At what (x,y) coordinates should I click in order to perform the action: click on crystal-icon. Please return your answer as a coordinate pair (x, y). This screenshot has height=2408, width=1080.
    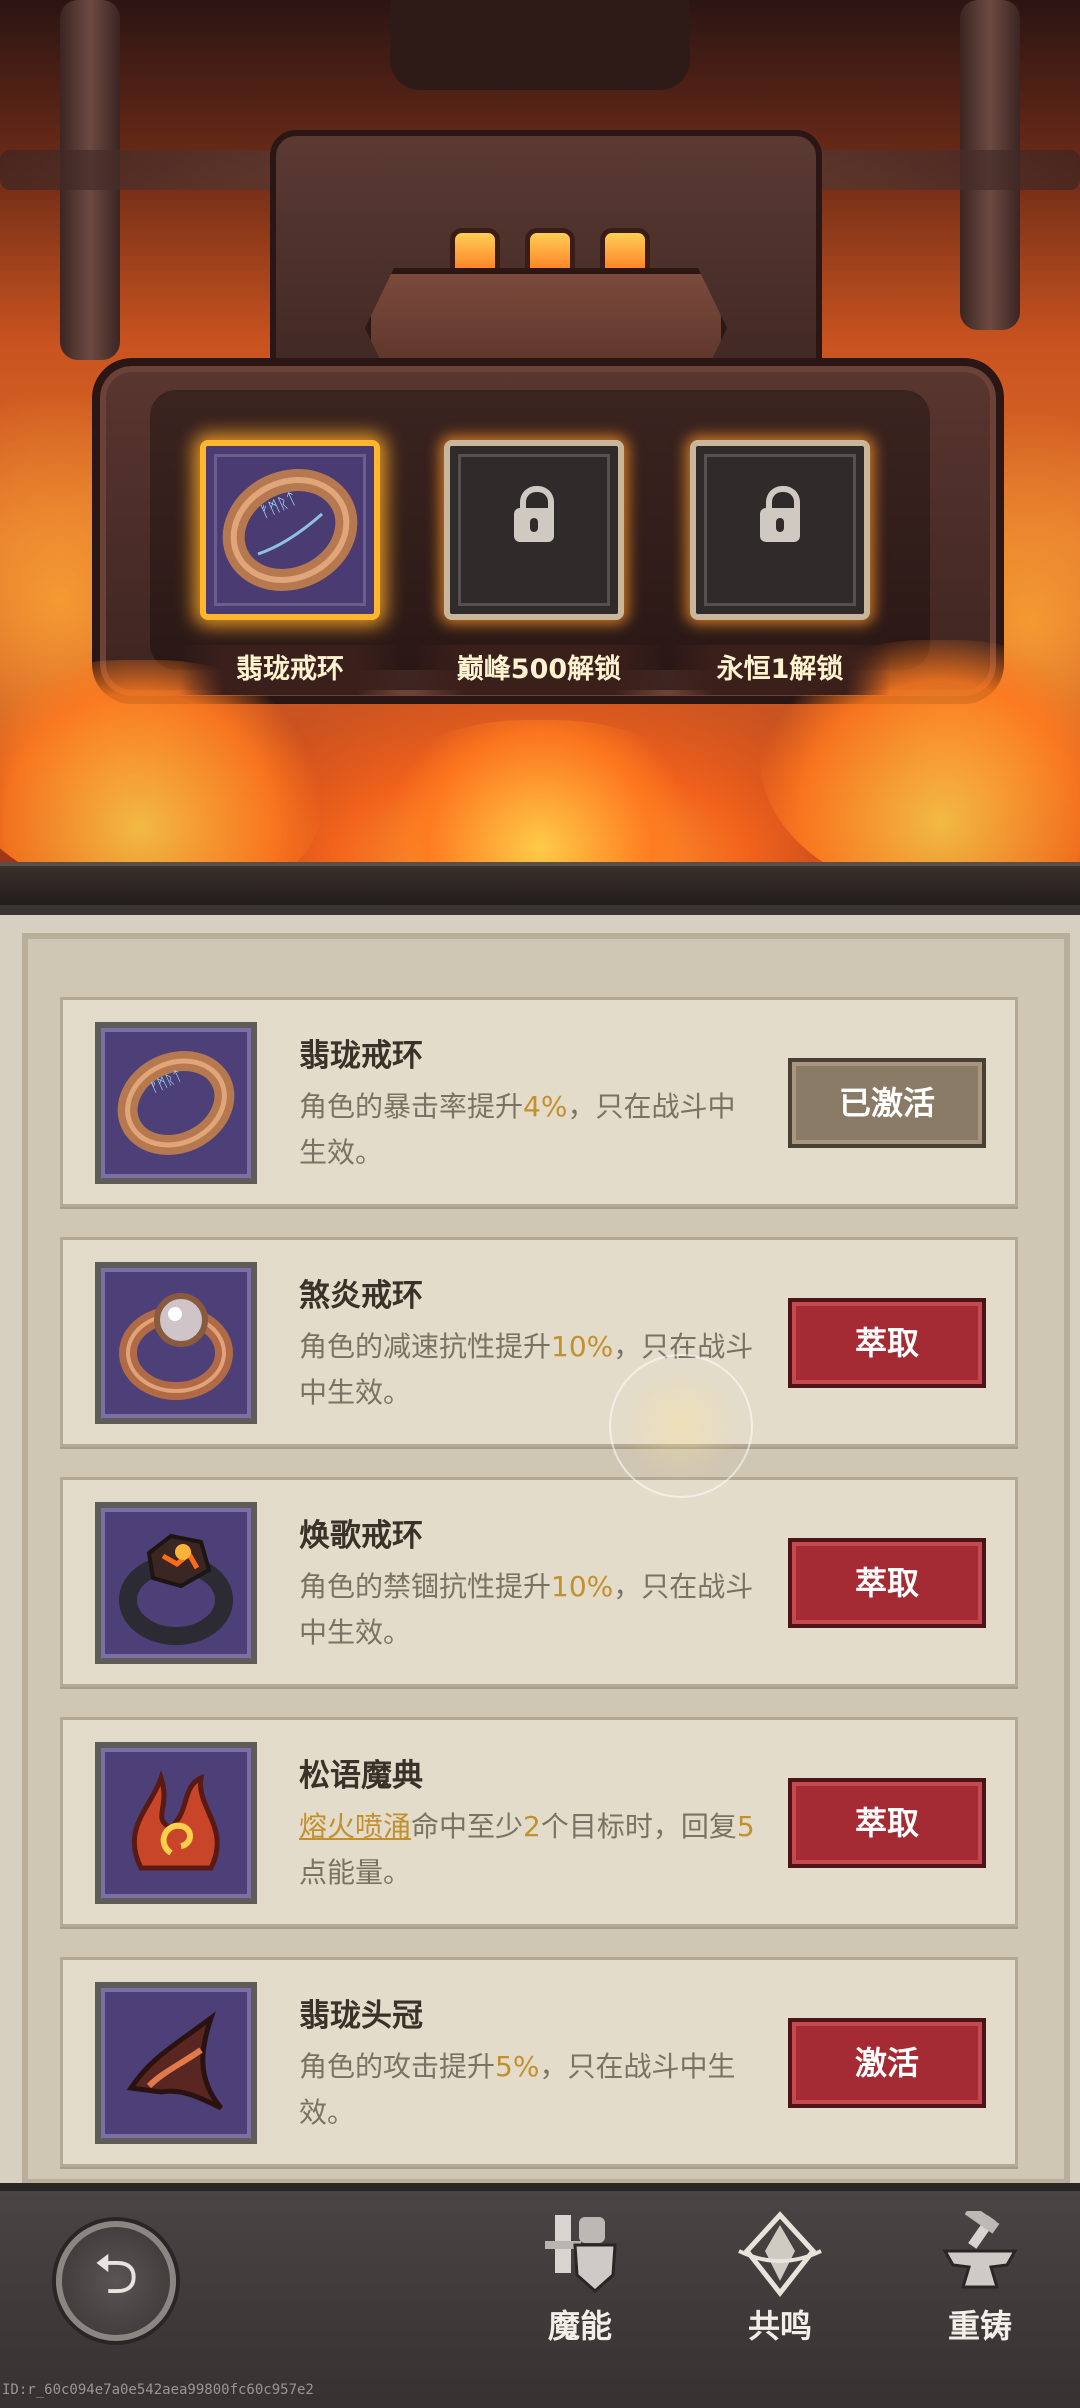
    Looking at the image, I should click on (780, 2254).